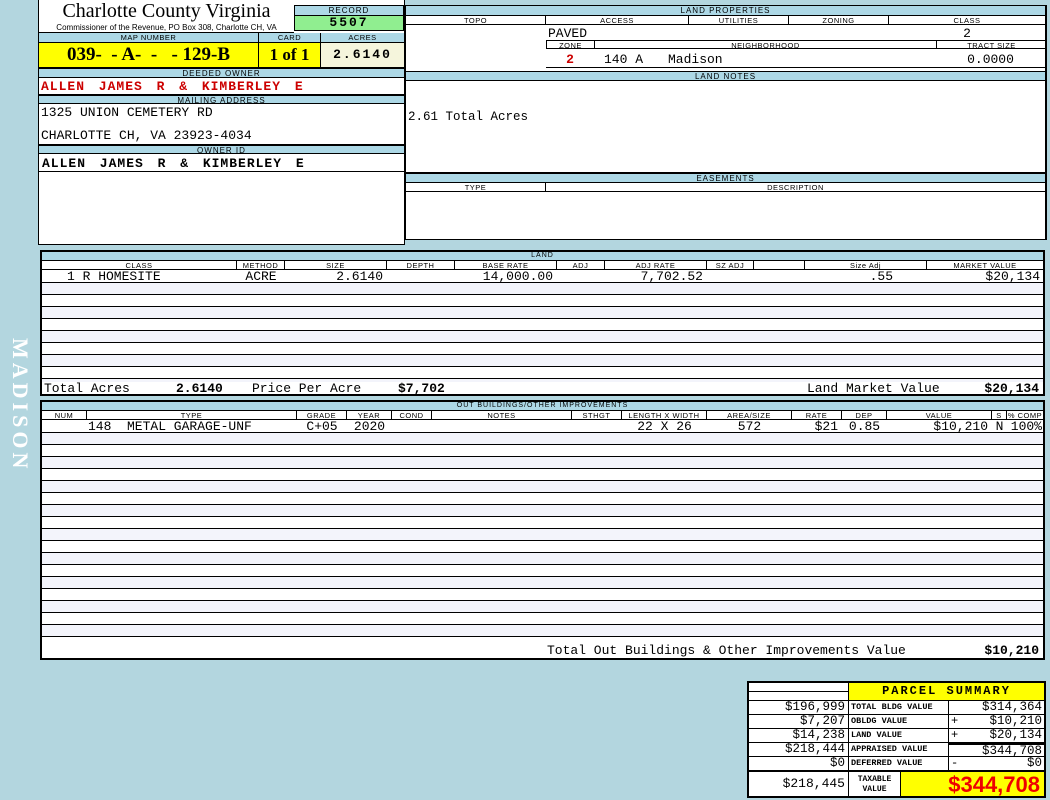  Describe the element at coordinates (725, 11) in the screenshot. I see `land-properties-title: LAND PROPERTIES` at that location.